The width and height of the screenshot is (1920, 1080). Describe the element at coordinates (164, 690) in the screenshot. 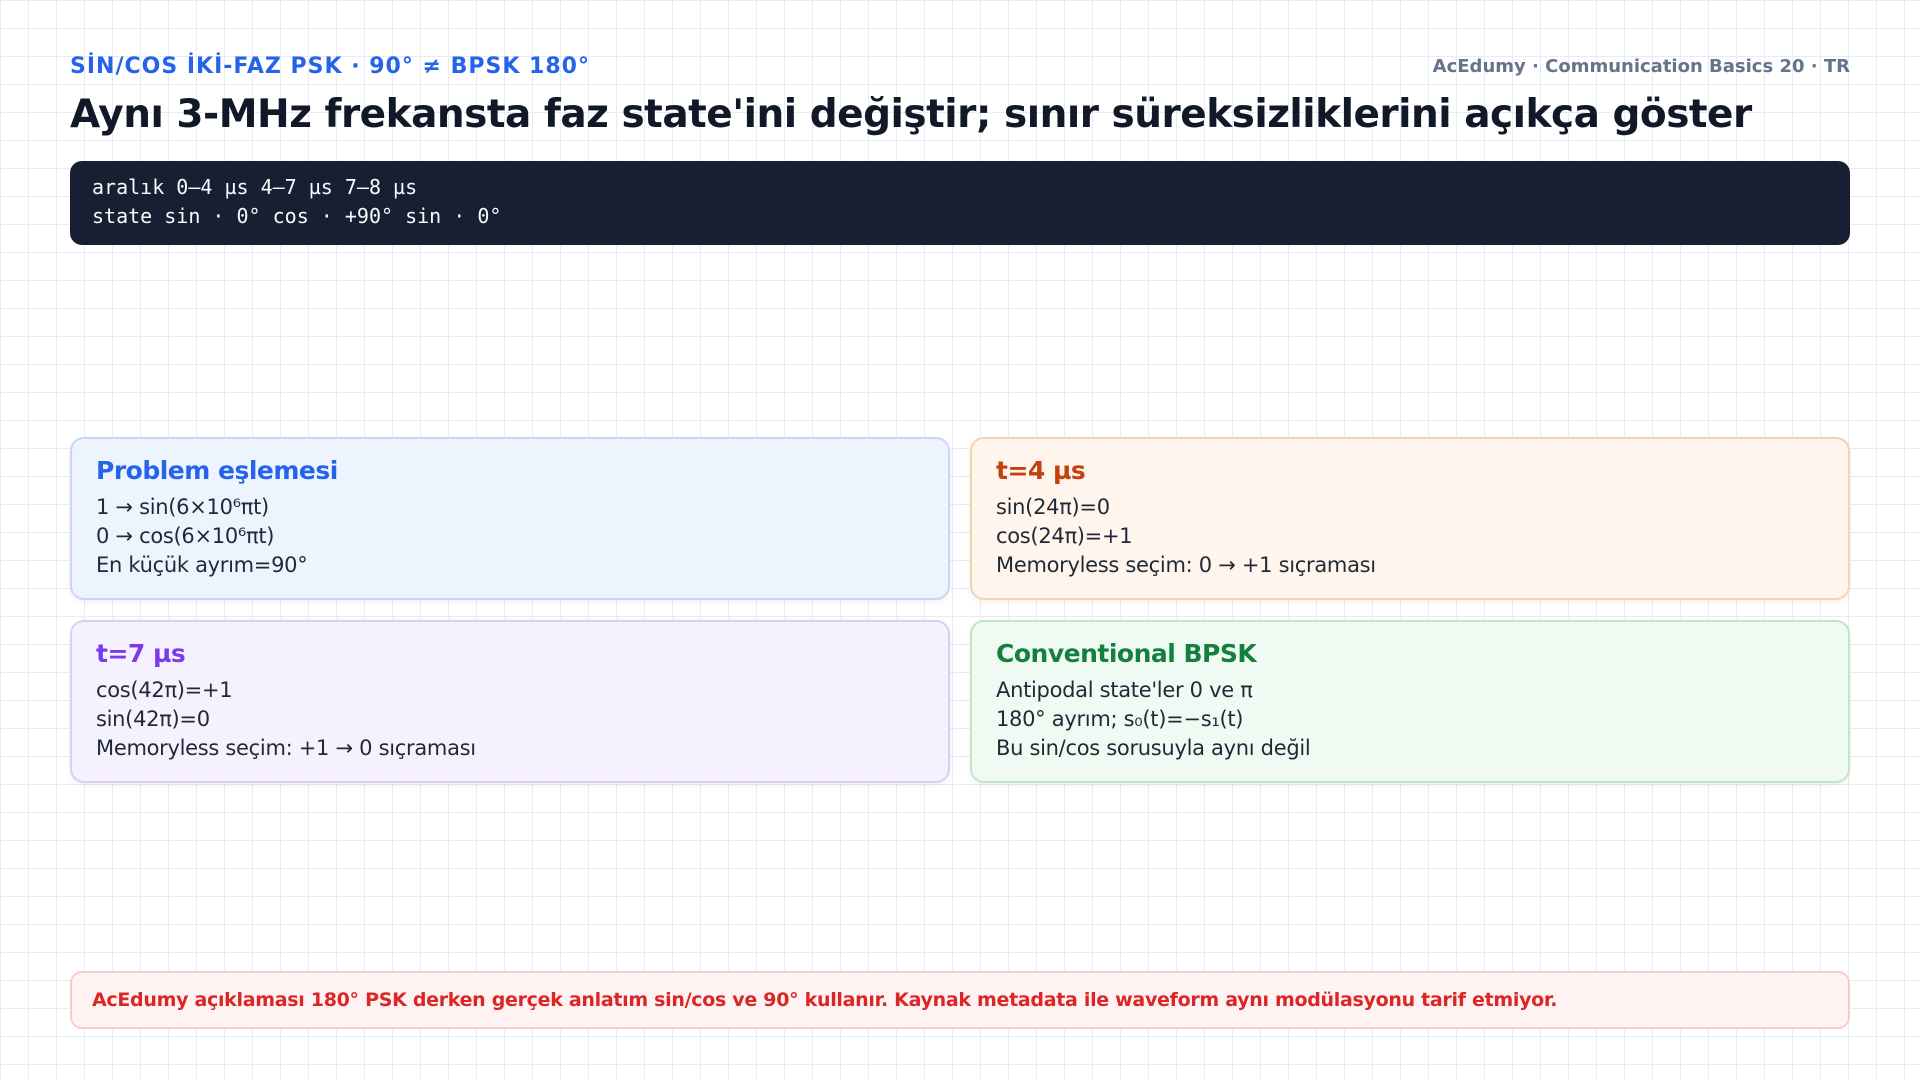

I see `card-line: cos(42π)=+1` at that location.